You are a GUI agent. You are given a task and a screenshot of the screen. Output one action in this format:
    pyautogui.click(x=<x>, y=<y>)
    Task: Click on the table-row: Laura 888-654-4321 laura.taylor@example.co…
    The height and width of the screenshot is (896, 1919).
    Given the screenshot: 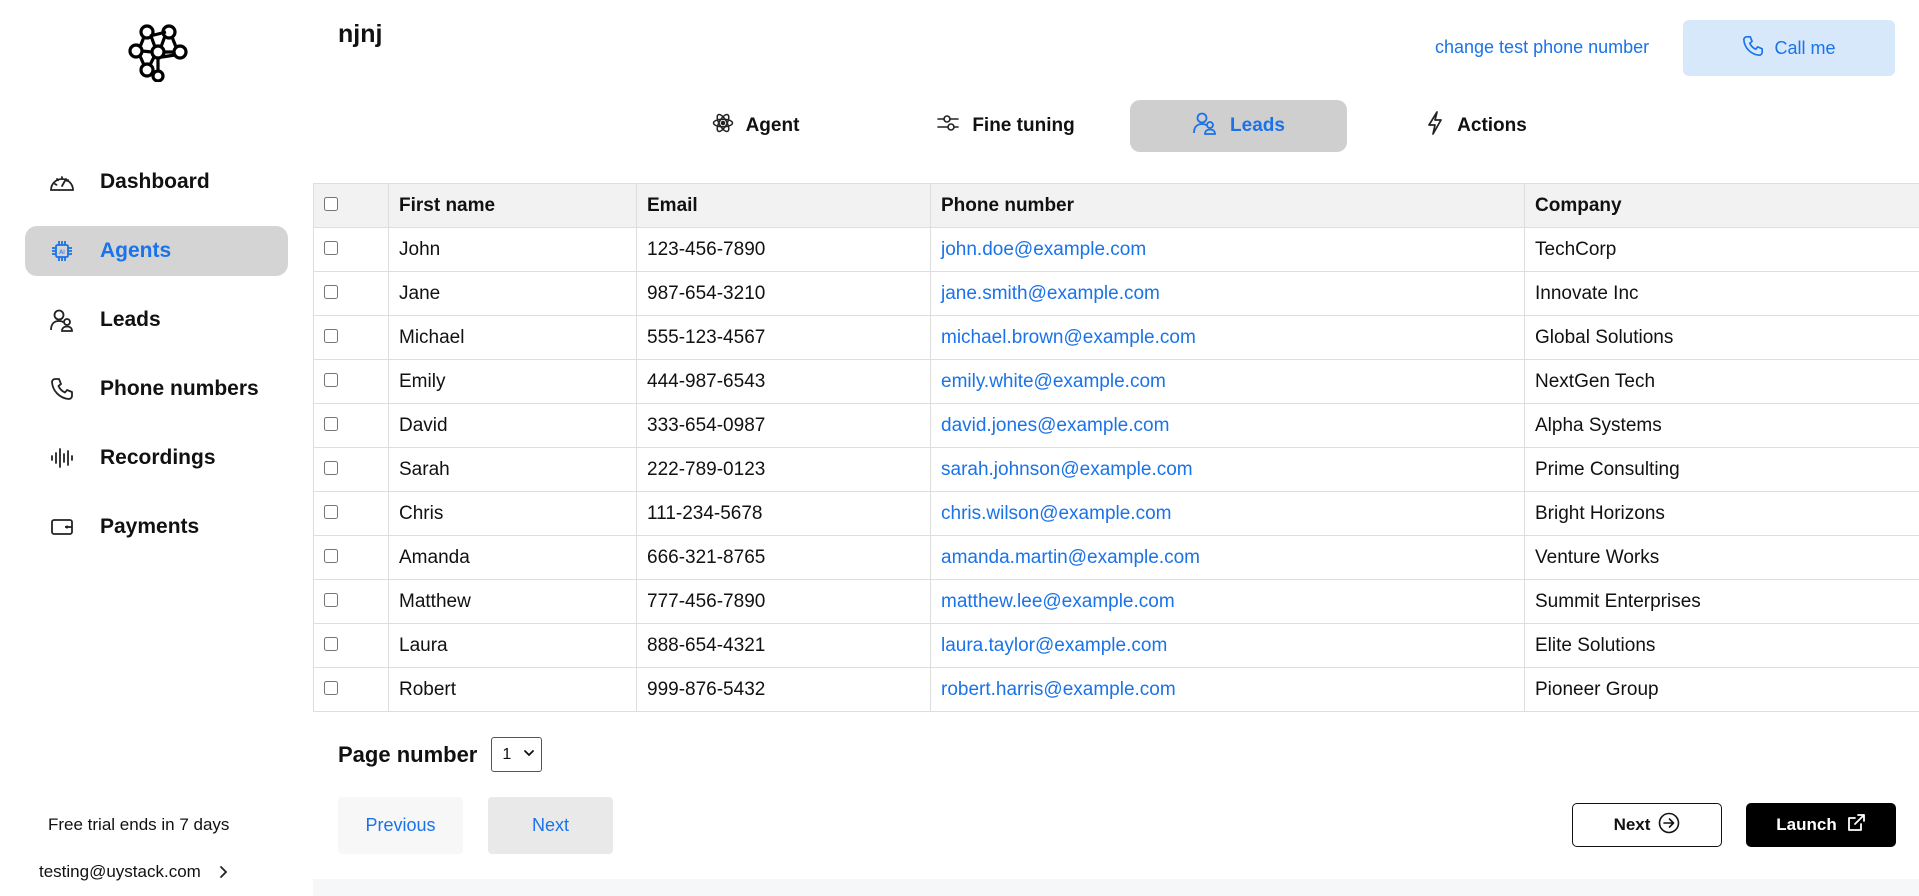 What is the action you would take?
    pyautogui.click(x=1116, y=645)
    